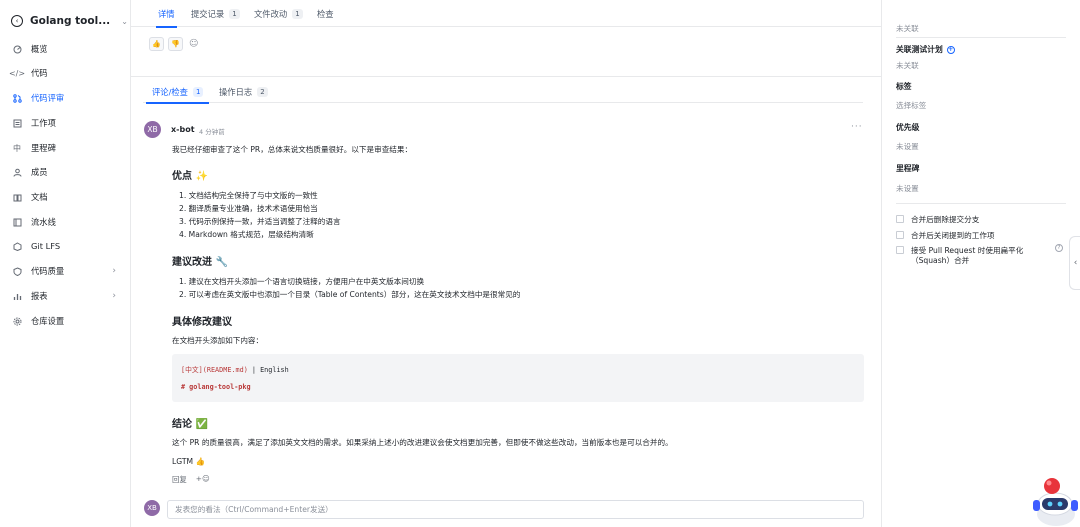 This screenshot has height=527, width=1080. I want to click on collapse-panel-button: ‹, so click(1074, 263).